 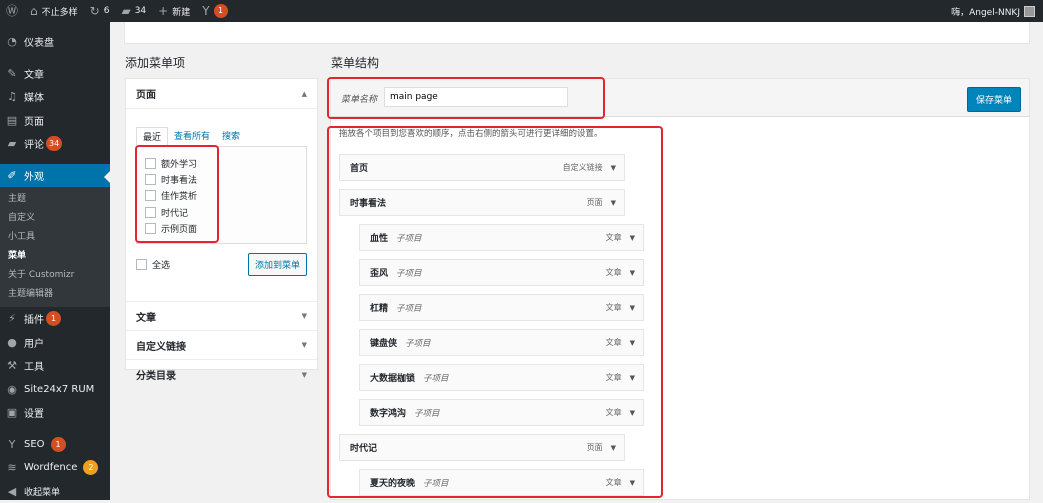 I want to click on media-icon: ♫, so click(x=12, y=96).